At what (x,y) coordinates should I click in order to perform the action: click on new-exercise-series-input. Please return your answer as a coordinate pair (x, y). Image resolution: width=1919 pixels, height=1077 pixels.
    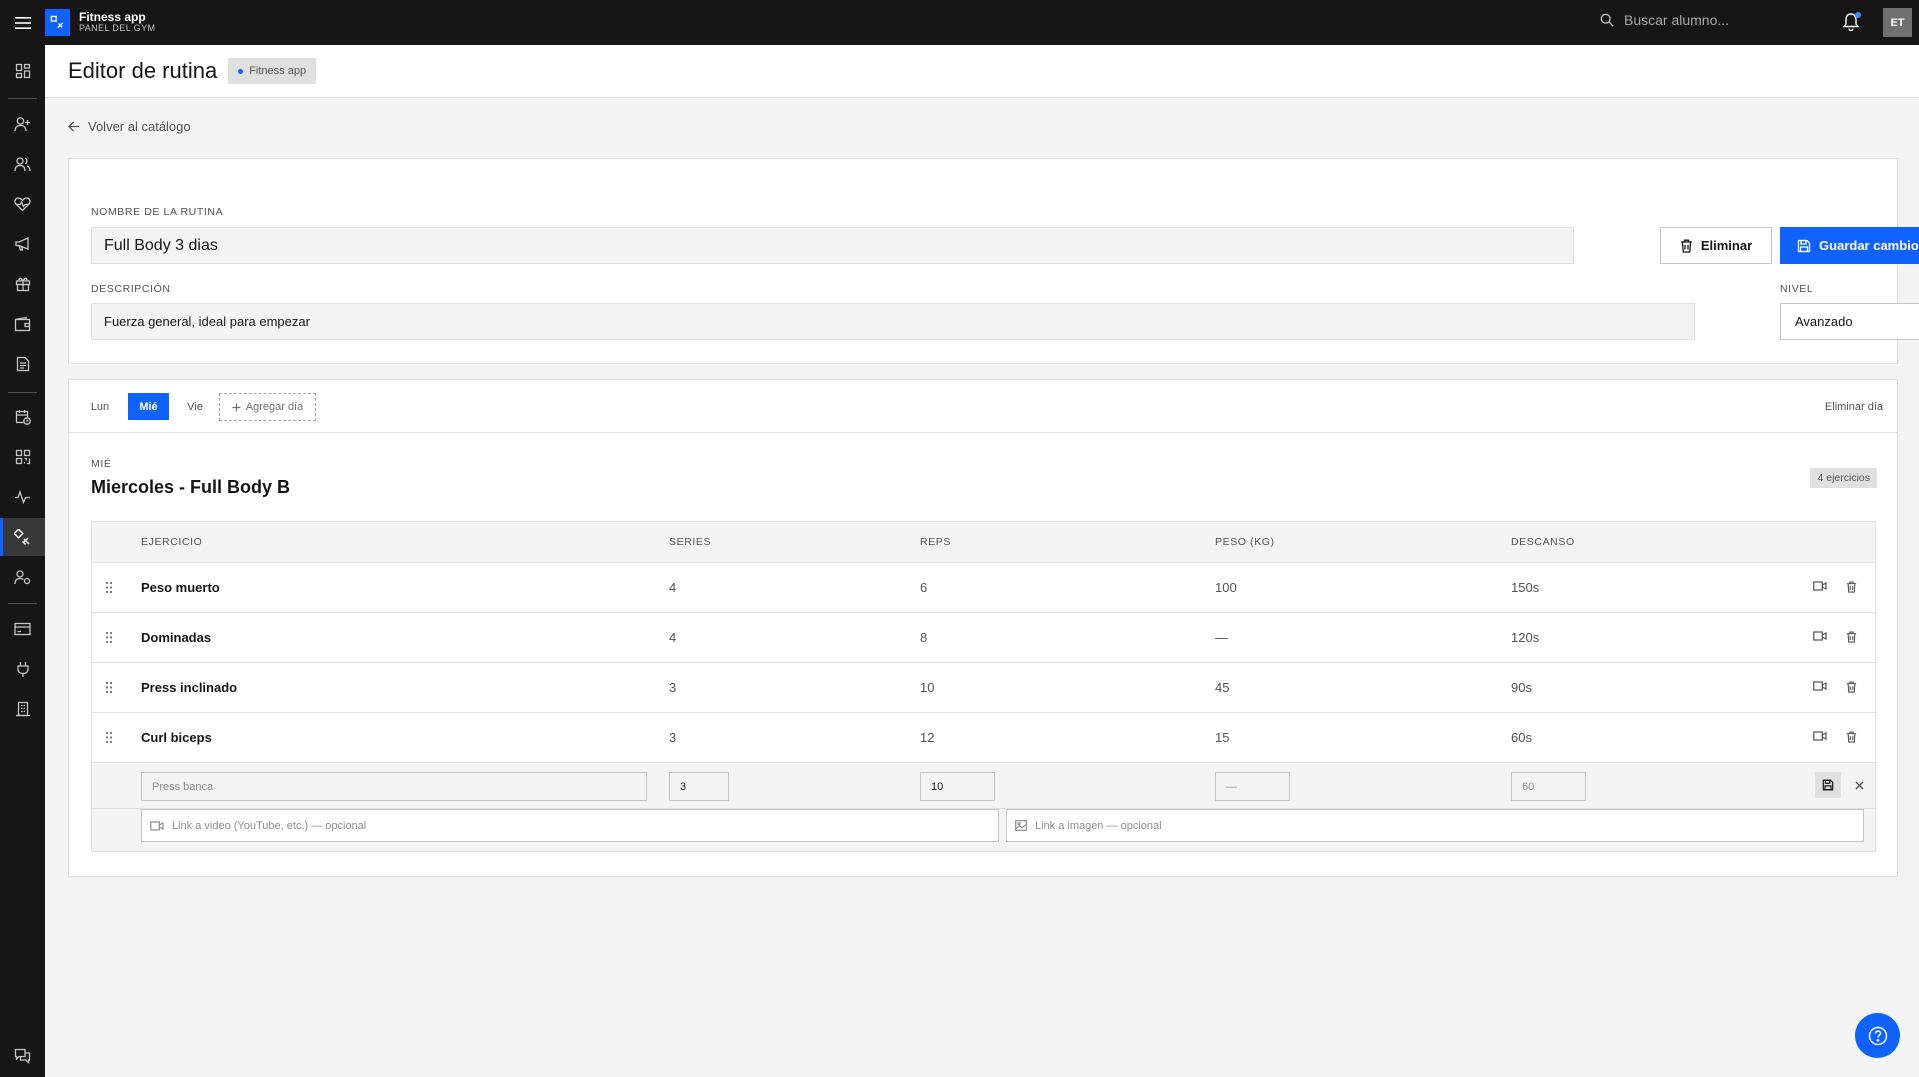
    Looking at the image, I should click on (699, 786).